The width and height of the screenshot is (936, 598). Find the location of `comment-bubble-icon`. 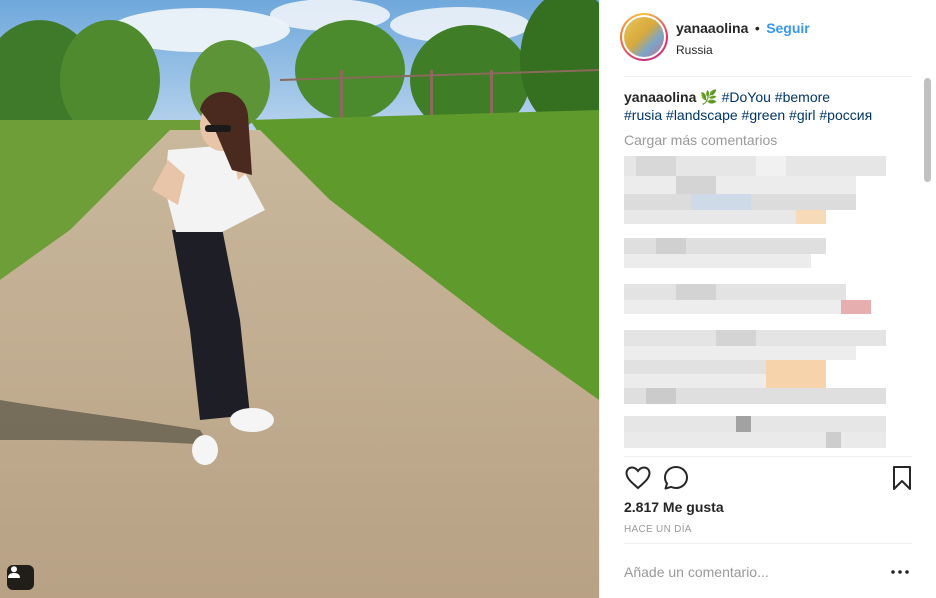

comment-bubble-icon is located at coordinates (676, 478).